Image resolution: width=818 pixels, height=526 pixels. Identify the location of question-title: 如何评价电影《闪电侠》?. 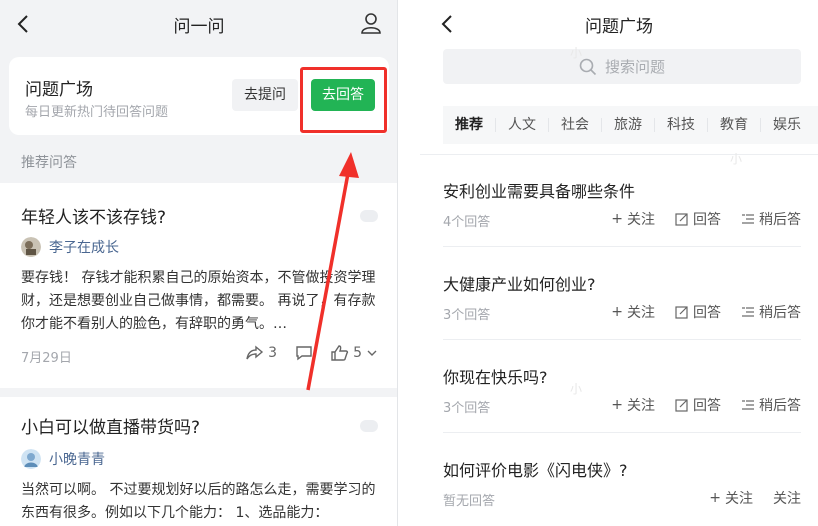
(535, 469).